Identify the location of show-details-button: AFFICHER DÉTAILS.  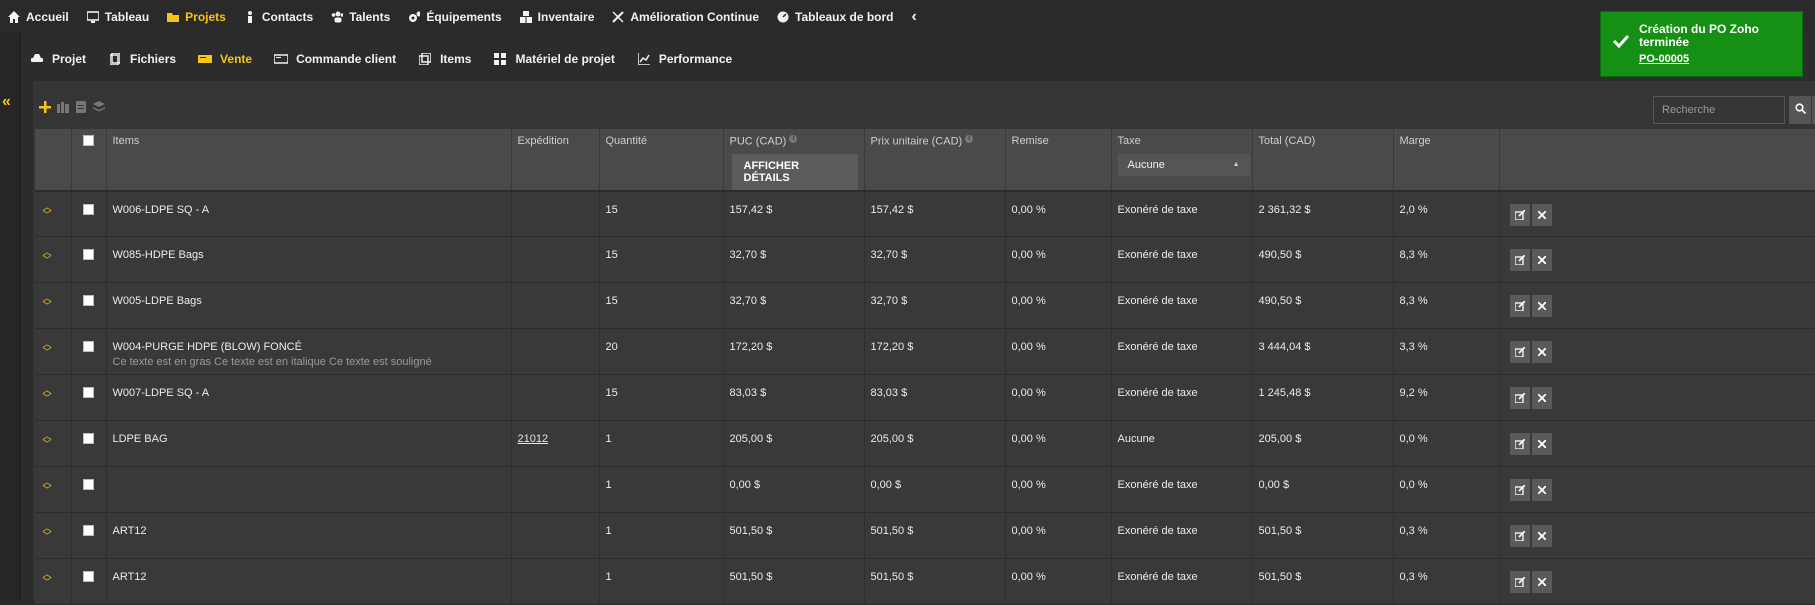
(794, 171).